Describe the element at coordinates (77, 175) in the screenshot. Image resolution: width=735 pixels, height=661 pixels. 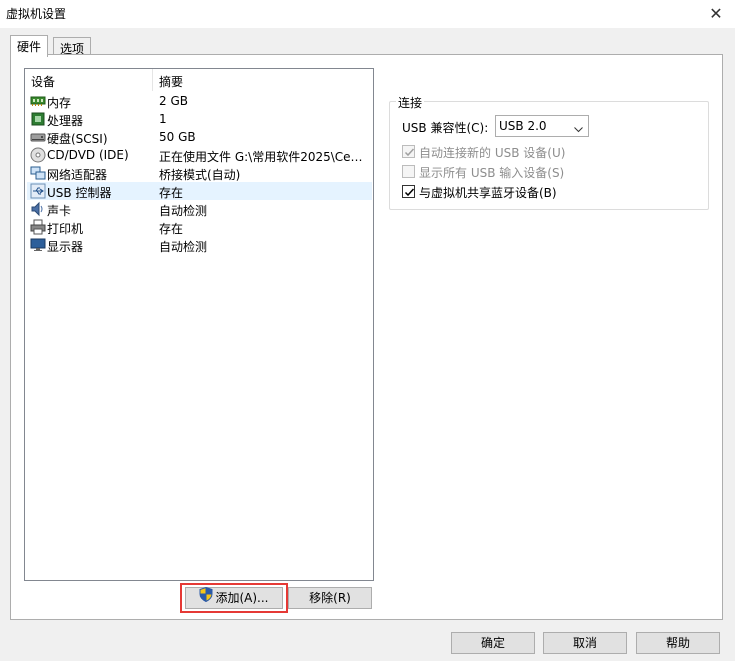
I see `device-name: 网络适配器` at that location.